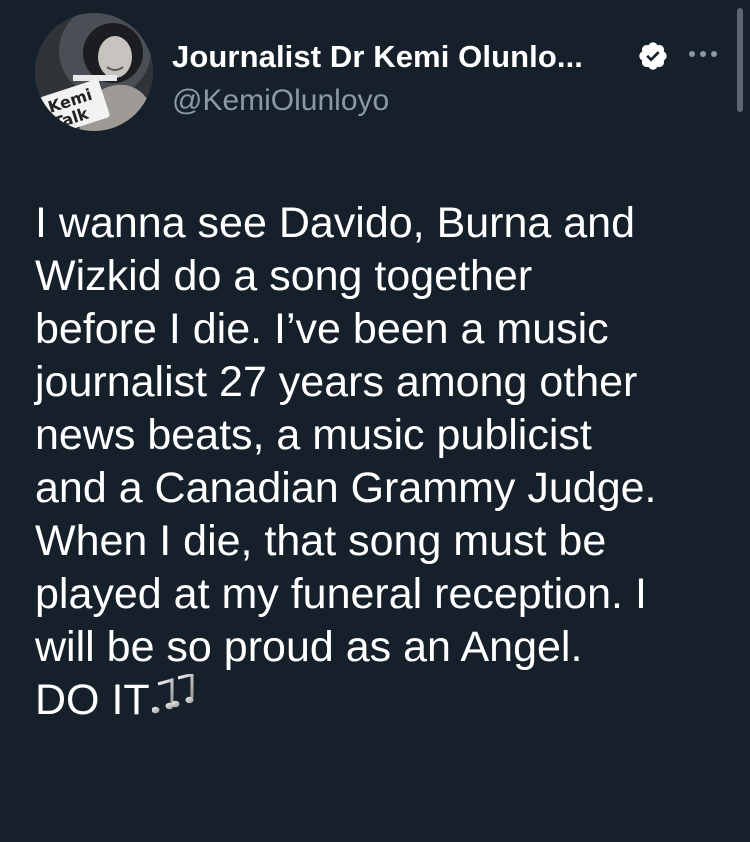 The width and height of the screenshot is (750, 842). Describe the element at coordinates (341, 594) in the screenshot. I see `tweet-text-line: played at my funeral reception. I` at that location.